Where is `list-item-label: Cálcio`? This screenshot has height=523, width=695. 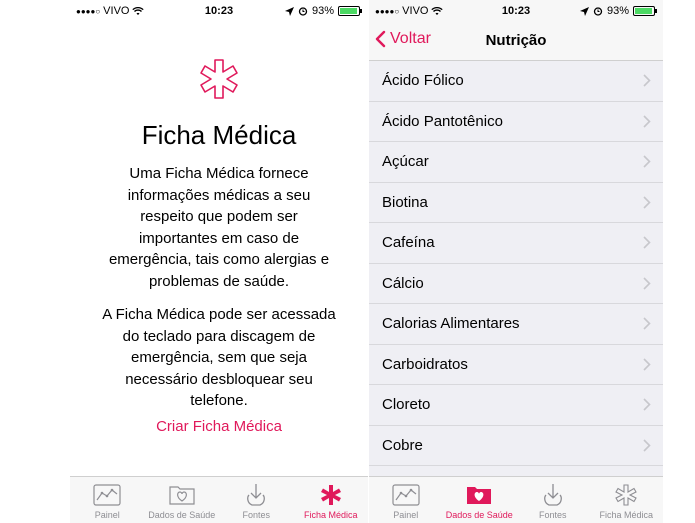 list-item-label: Cálcio is located at coordinates (403, 283).